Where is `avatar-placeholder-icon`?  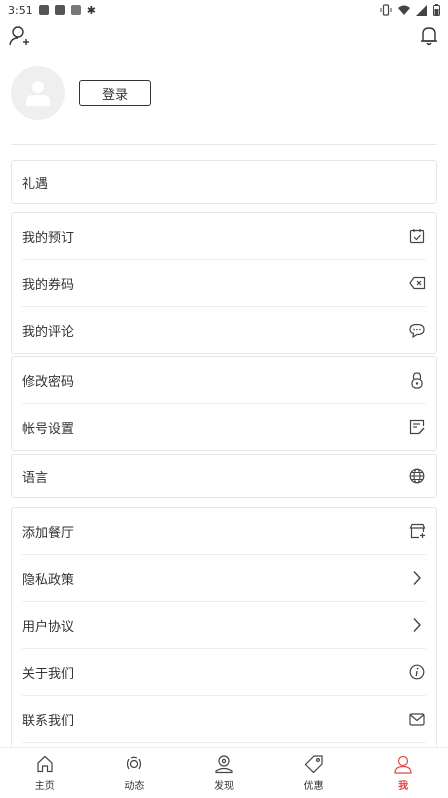
avatar-placeholder-icon is located at coordinates (38, 93).